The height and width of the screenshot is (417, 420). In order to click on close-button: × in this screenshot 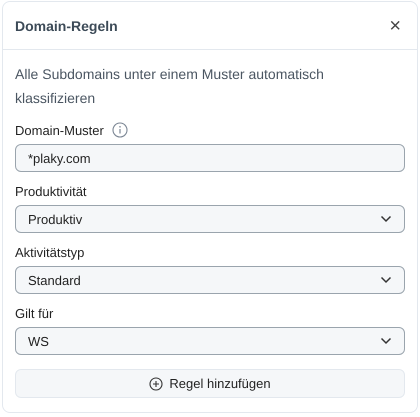, I will do `click(395, 26)`.